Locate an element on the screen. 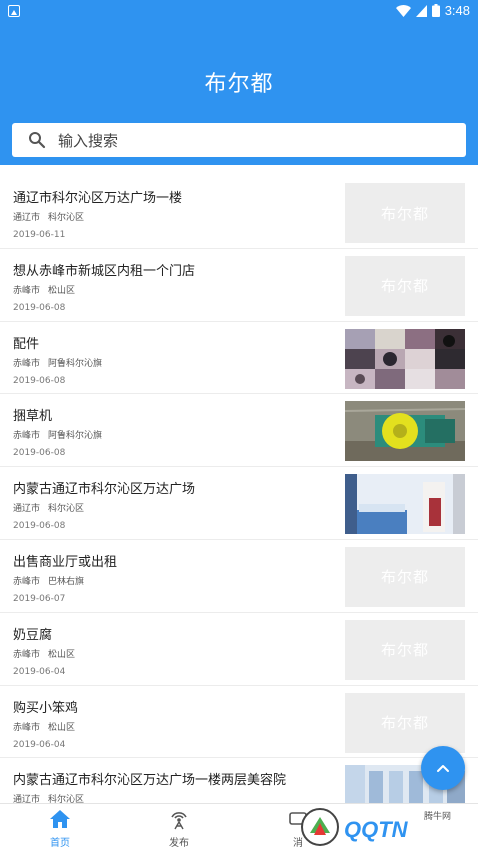 This screenshot has height=851, width=478. list-item: 想从赤峰市新城区内租一个门店 赤峰市 松山区 2019-06-08 布尔都 is located at coordinates (239, 285).